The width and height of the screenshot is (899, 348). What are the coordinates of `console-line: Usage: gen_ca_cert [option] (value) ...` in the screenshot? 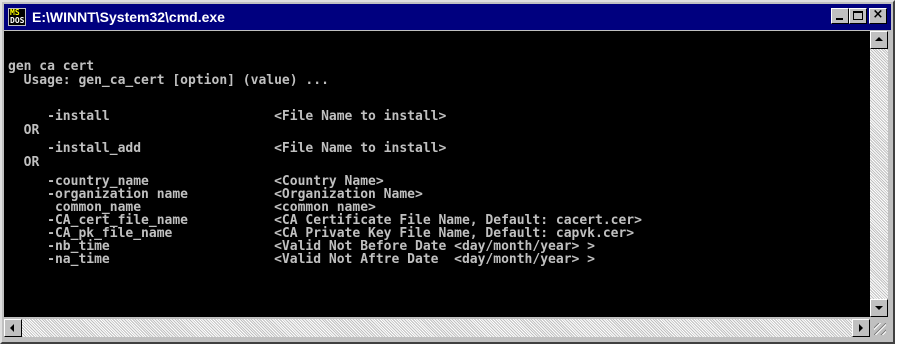 It's located at (168, 80).